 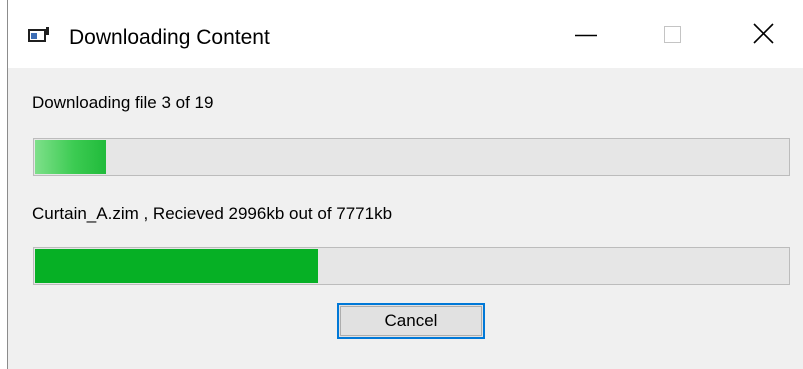 I want to click on maximize-icon, so click(x=672, y=34).